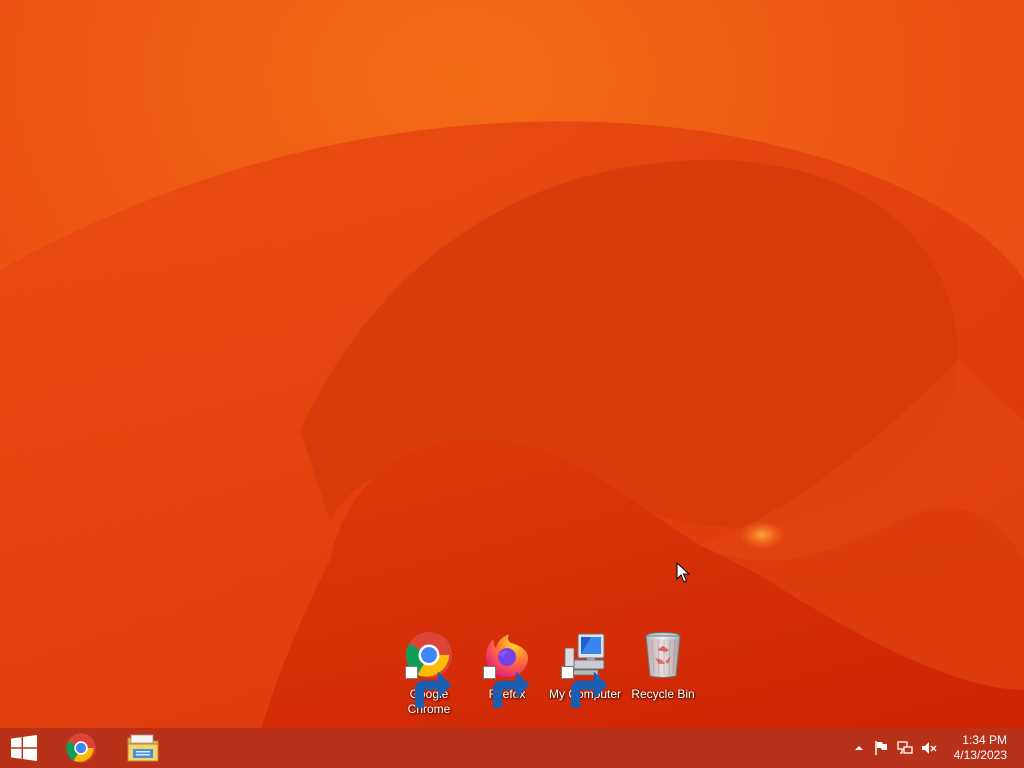  I want to click on taskbar-chrome-button, so click(81, 748).